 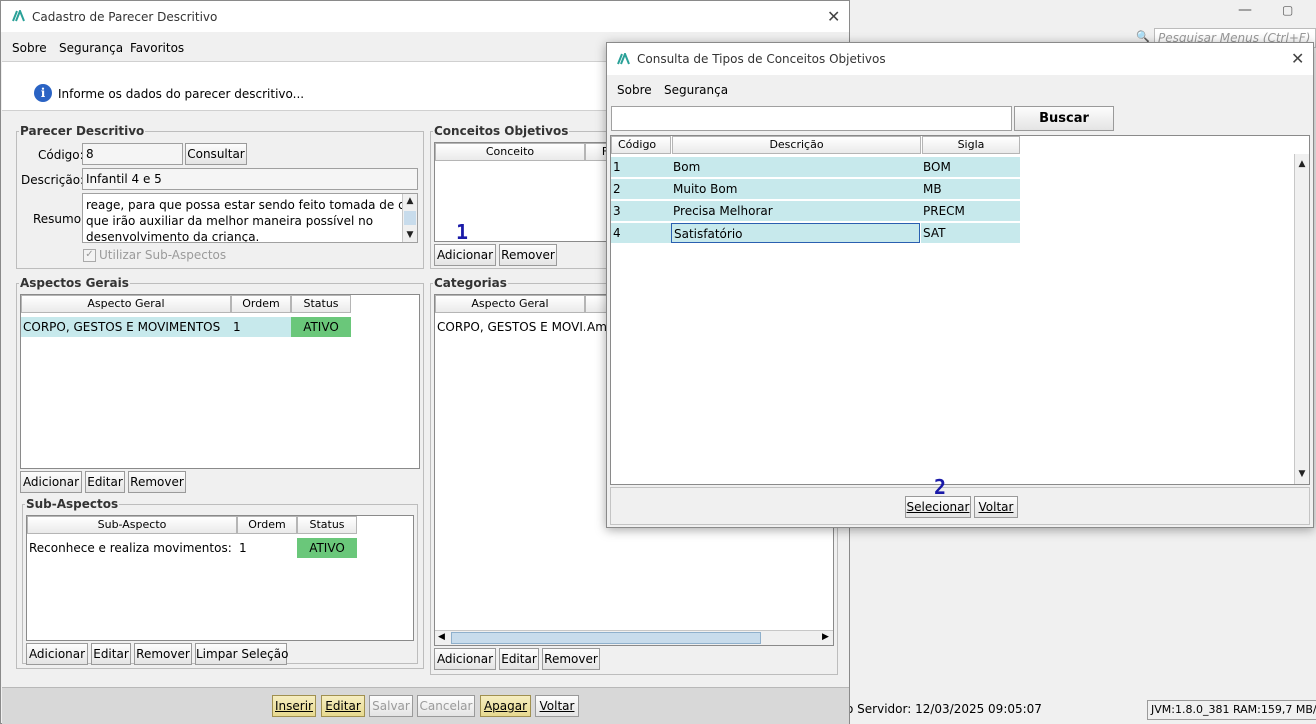 I want to click on buscar-button: Buscar, so click(x=1064, y=118).